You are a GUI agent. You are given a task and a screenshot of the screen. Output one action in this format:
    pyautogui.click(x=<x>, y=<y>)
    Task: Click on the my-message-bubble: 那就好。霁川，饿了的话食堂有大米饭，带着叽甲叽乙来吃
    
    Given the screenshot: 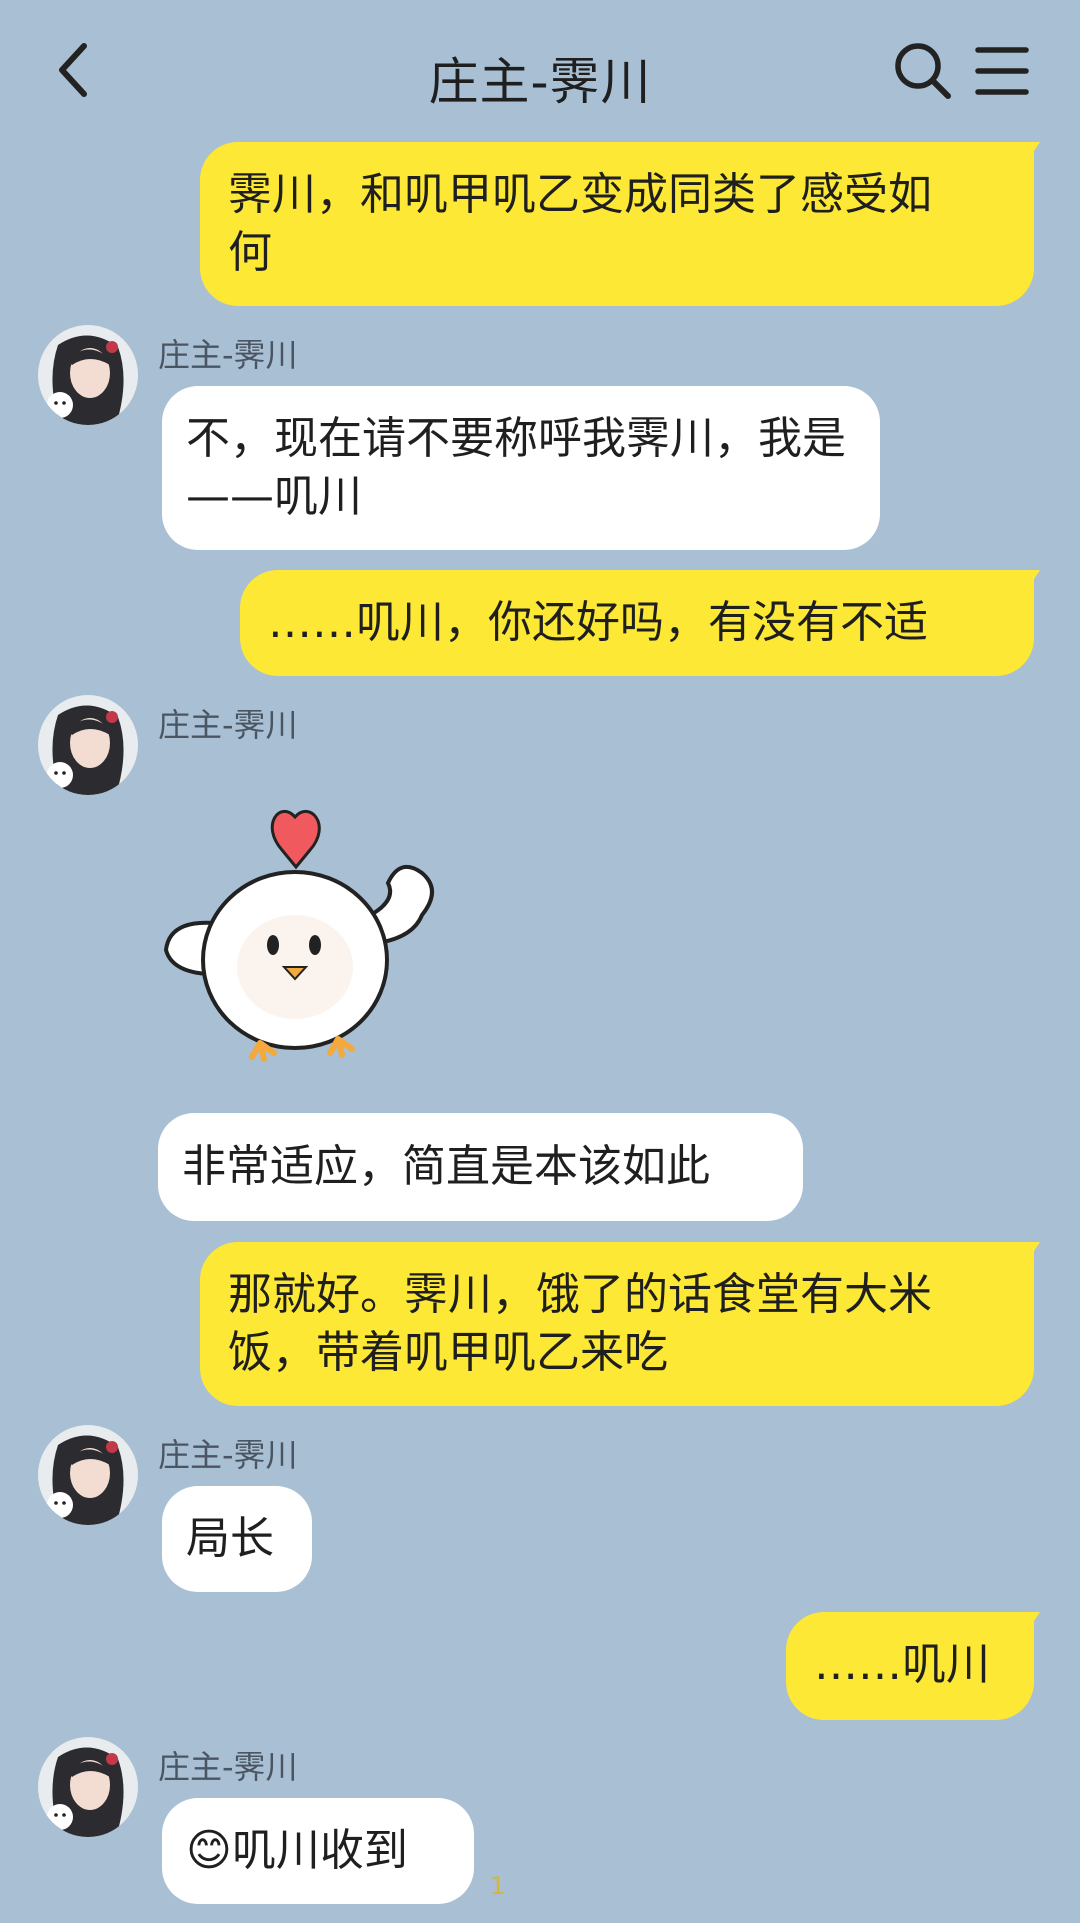 What is the action you would take?
    pyautogui.click(x=617, y=1324)
    